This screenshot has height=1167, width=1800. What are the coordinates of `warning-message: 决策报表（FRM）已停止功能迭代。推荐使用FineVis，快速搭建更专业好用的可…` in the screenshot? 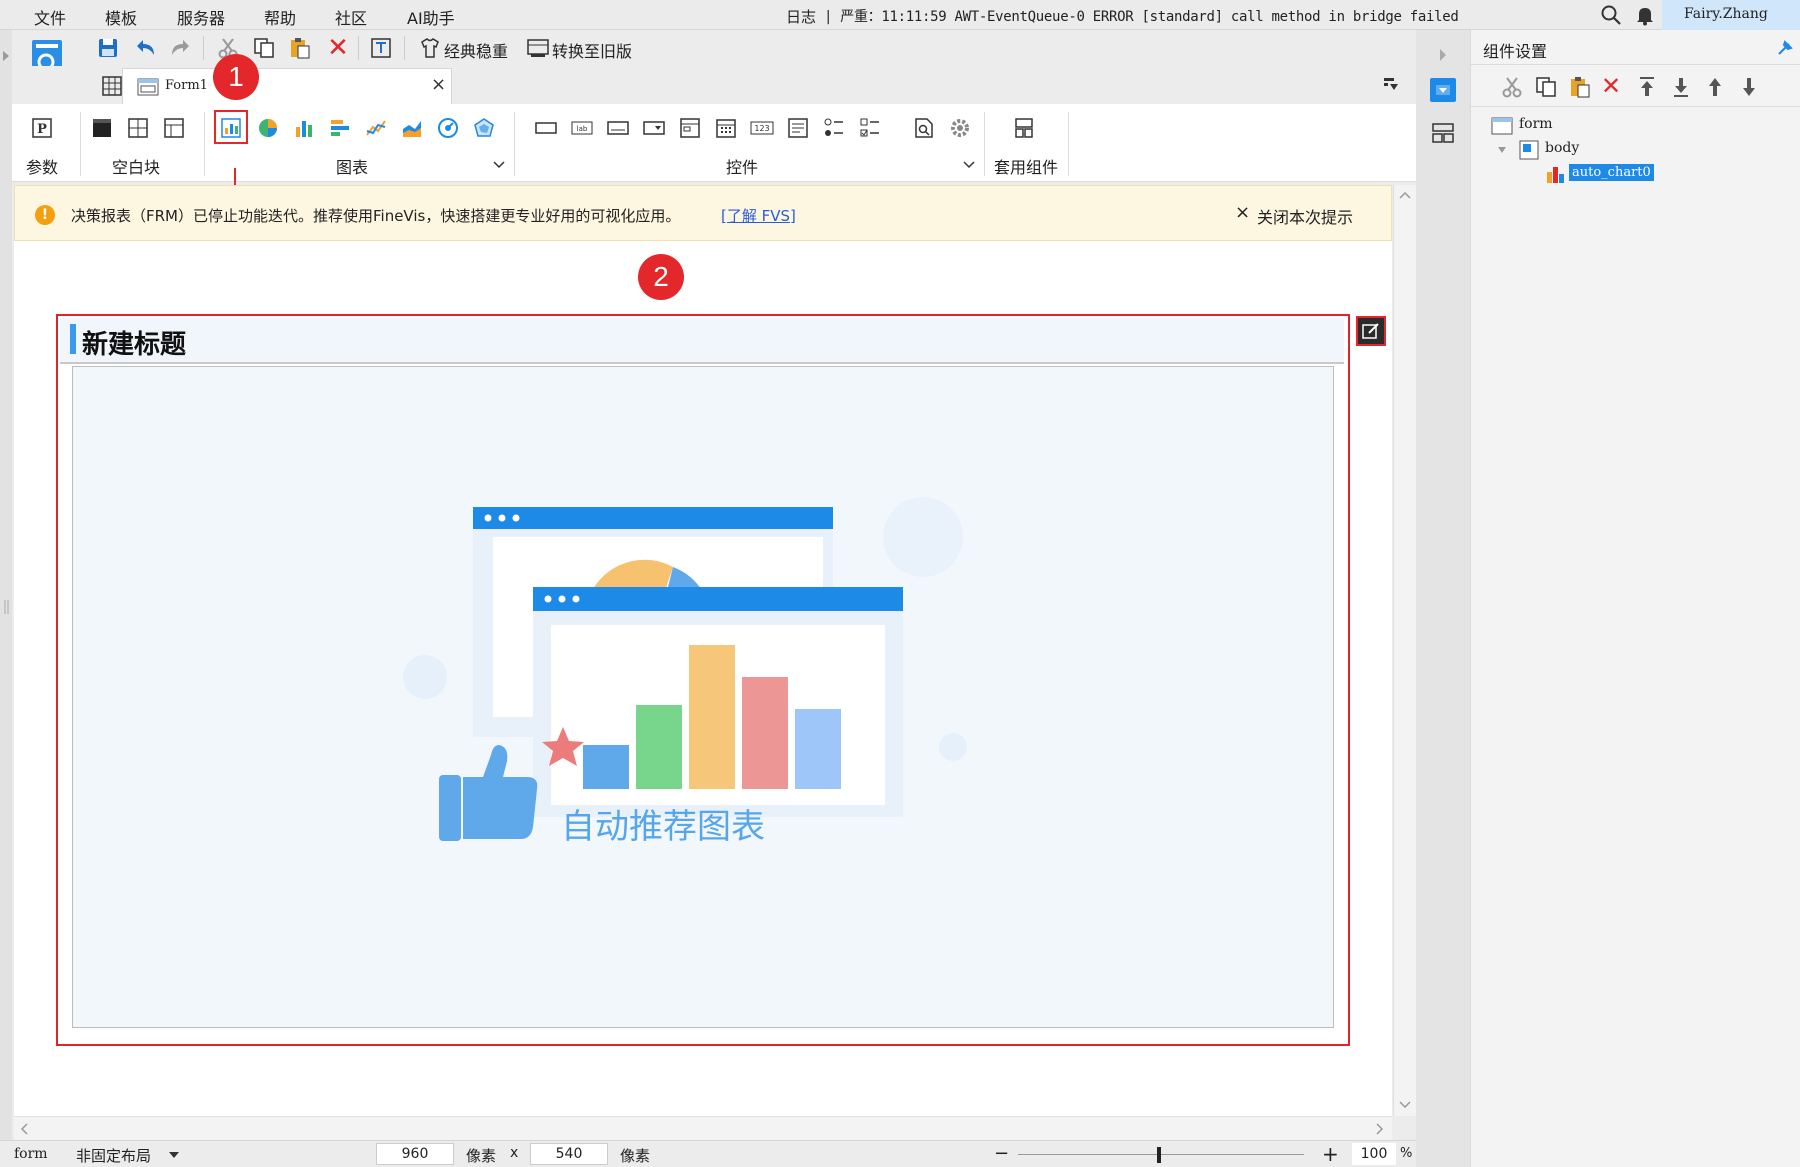 It's located at (376, 216).